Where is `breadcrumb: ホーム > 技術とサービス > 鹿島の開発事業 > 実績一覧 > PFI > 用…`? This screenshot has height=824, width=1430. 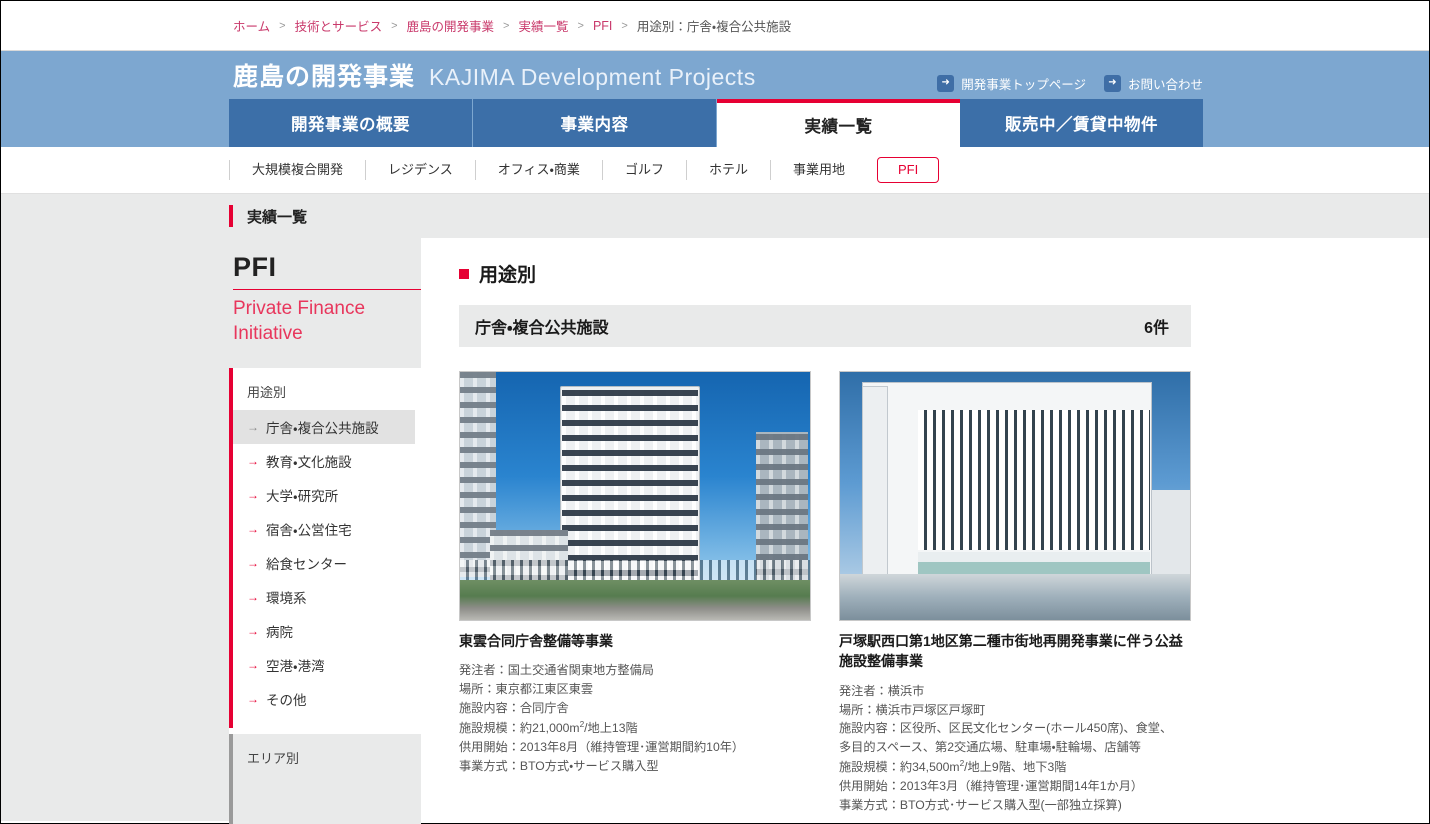 breadcrumb: ホーム > 技術とサービス > 鹿島の開発事業 > 実績一覧 > PFI > 用… is located at coordinates (715, 26).